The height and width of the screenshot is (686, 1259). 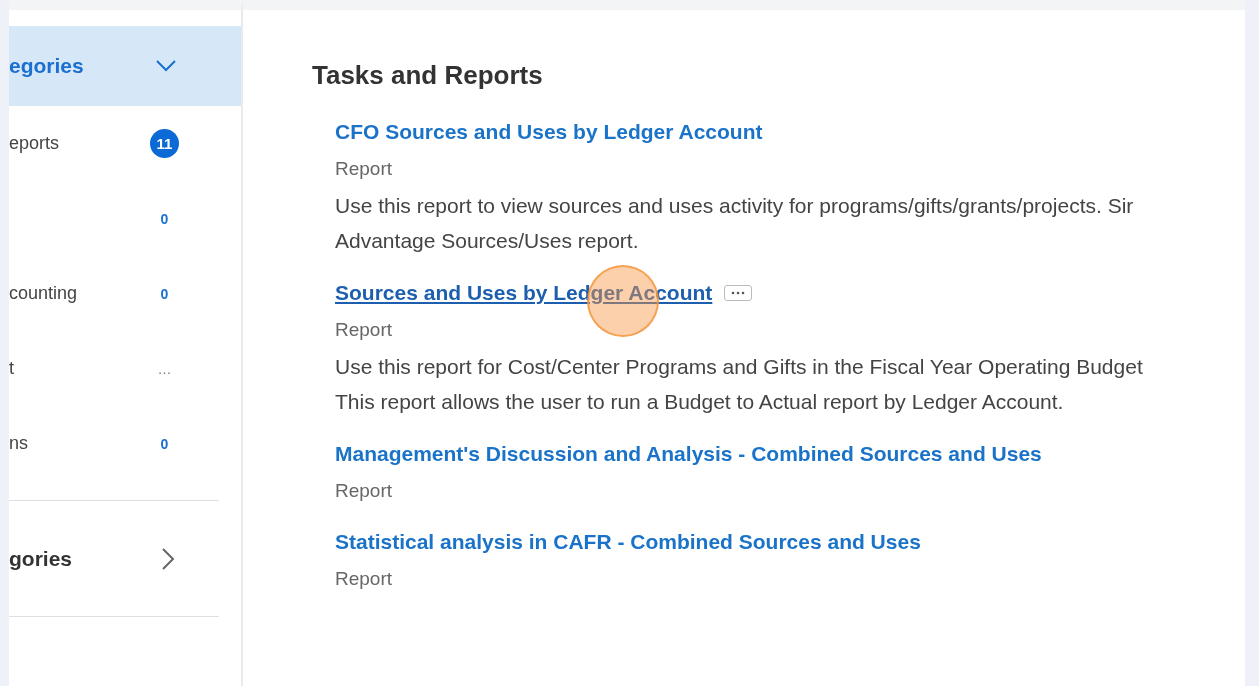 I want to click on ellipsis-icon, so click(x=738, y=293).